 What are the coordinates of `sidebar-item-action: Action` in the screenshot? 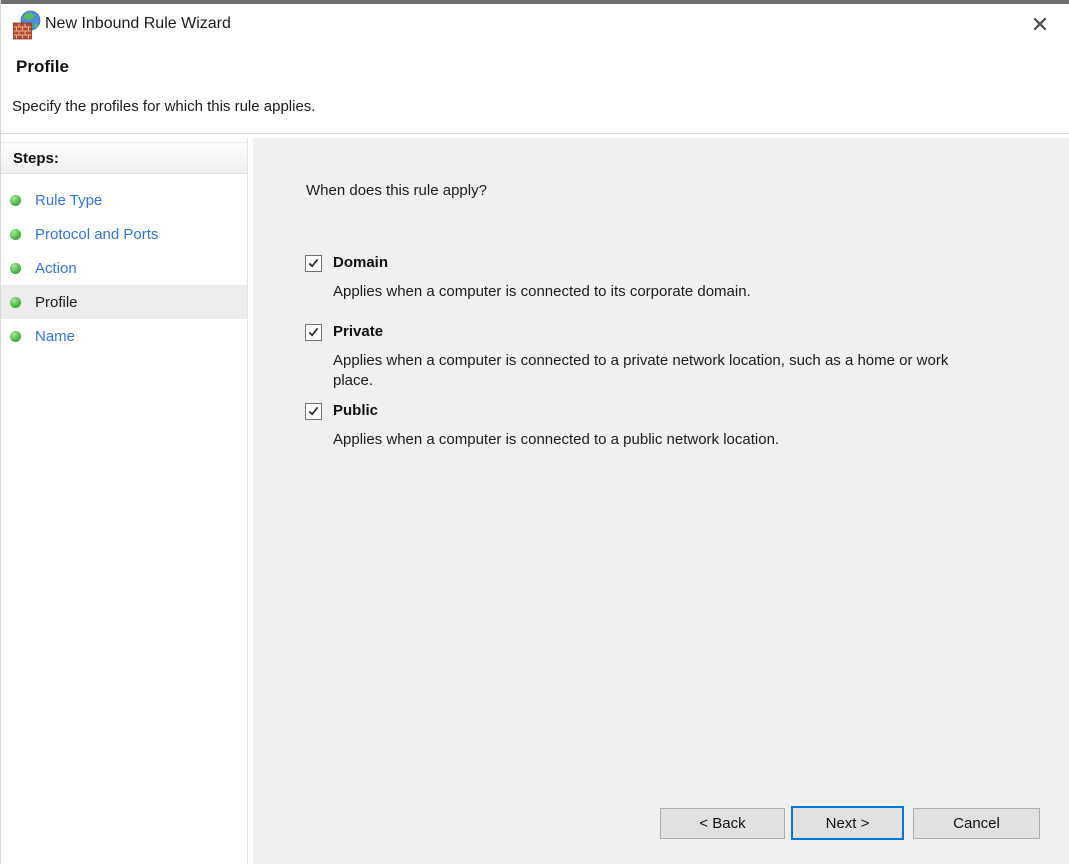 It's located at (124, 268).